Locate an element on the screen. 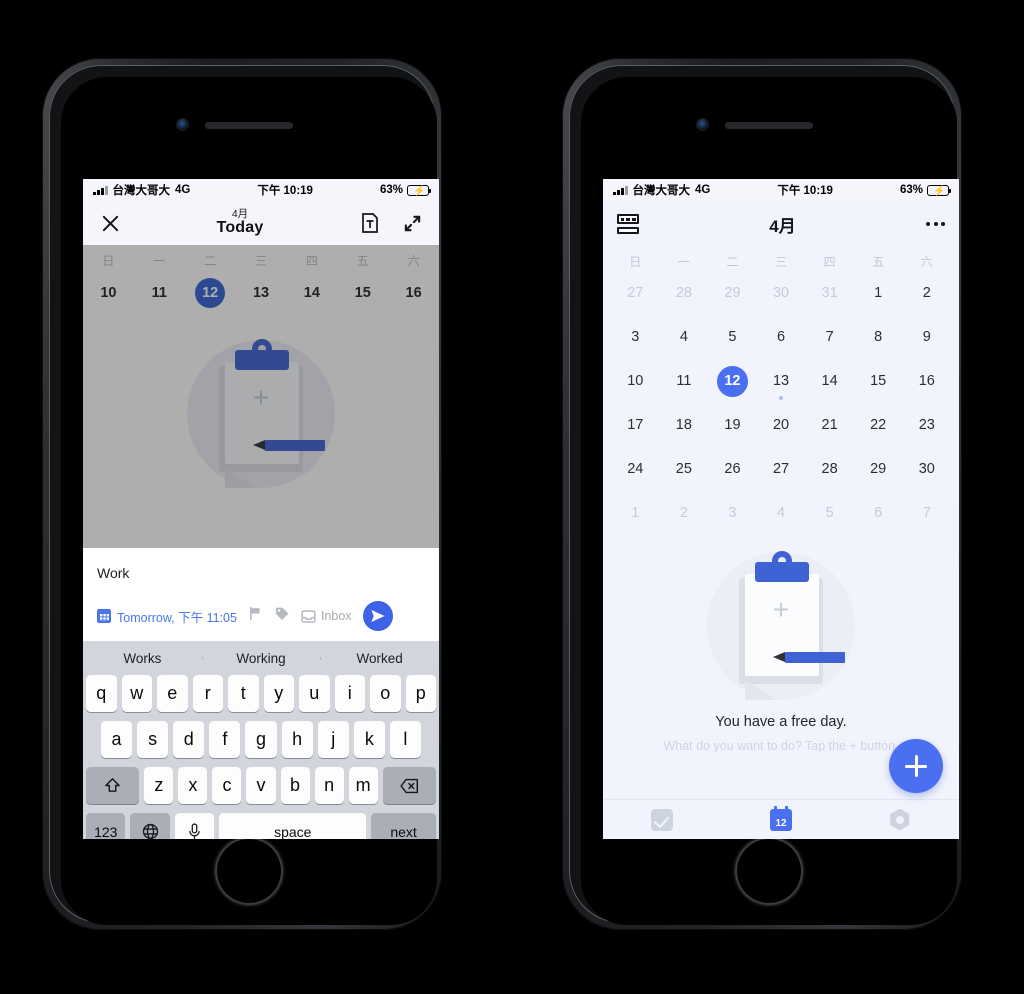 This screenshot has width=1024, height=994. key-k: k is located at coordinates (369, 739).